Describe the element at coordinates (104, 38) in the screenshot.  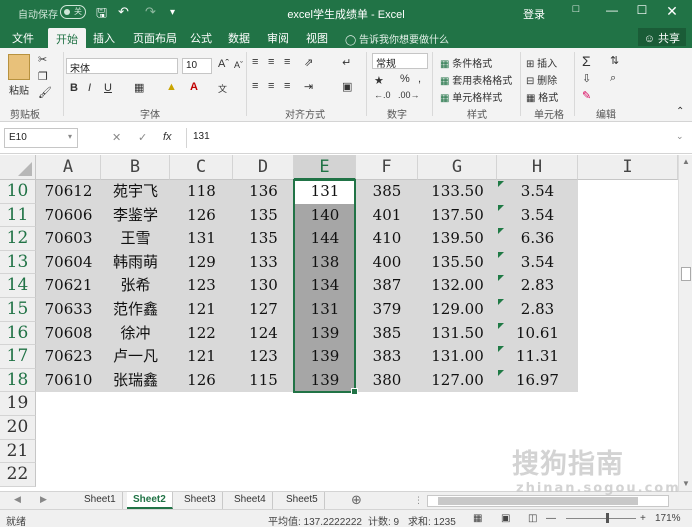
I see `tab-2: 插入` at that location.